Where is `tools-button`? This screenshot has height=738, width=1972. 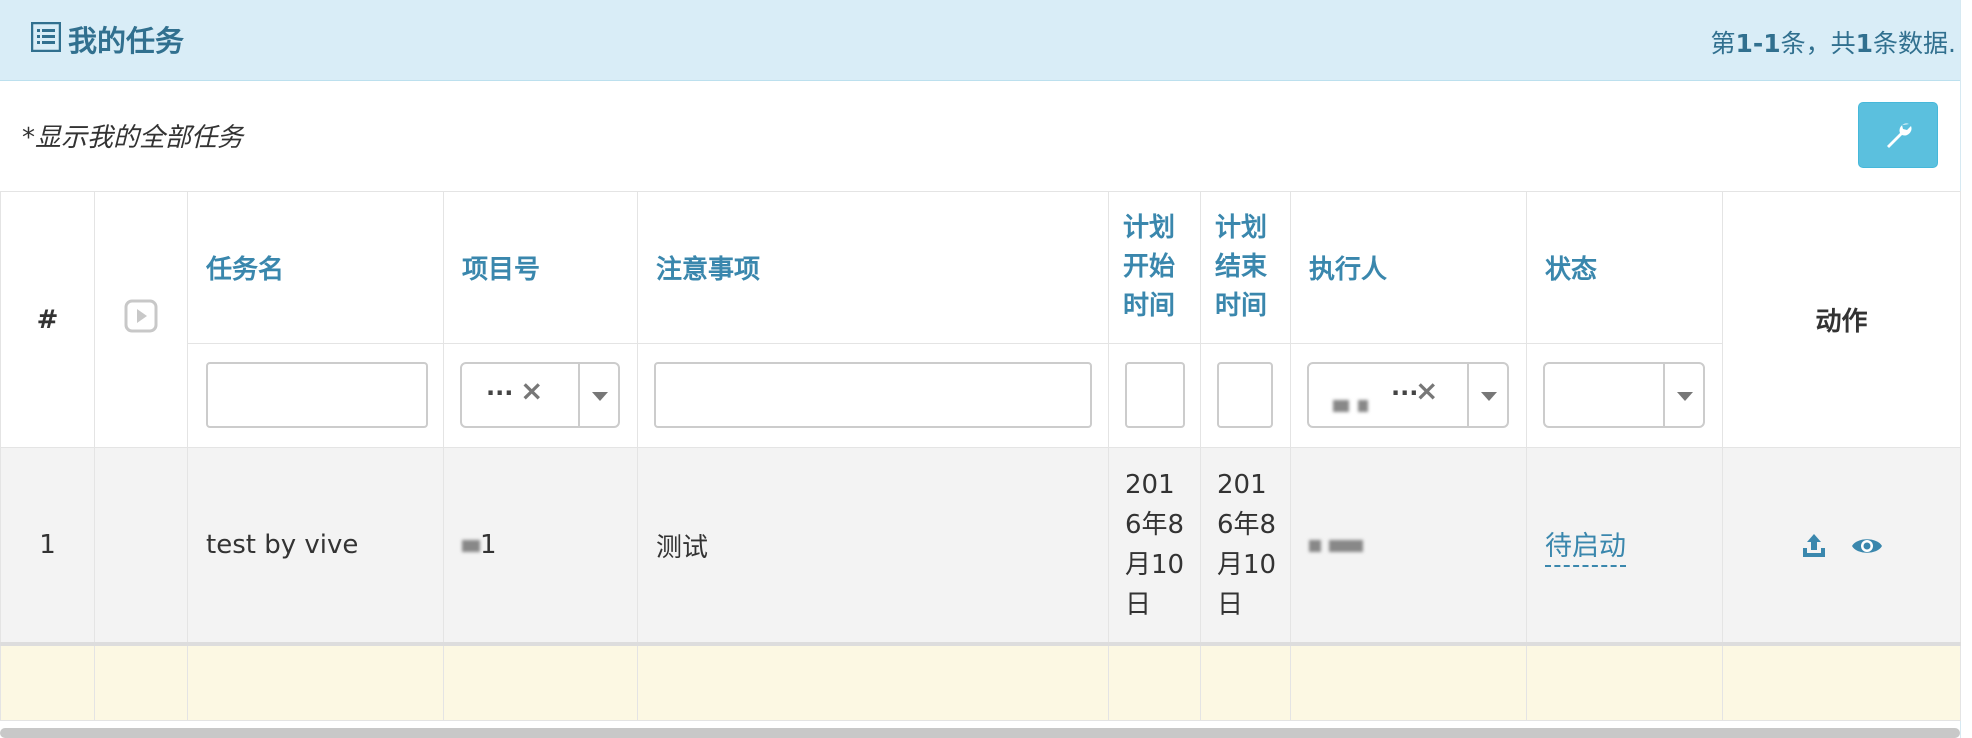 tools-button is located at coordinates (1898, 135).